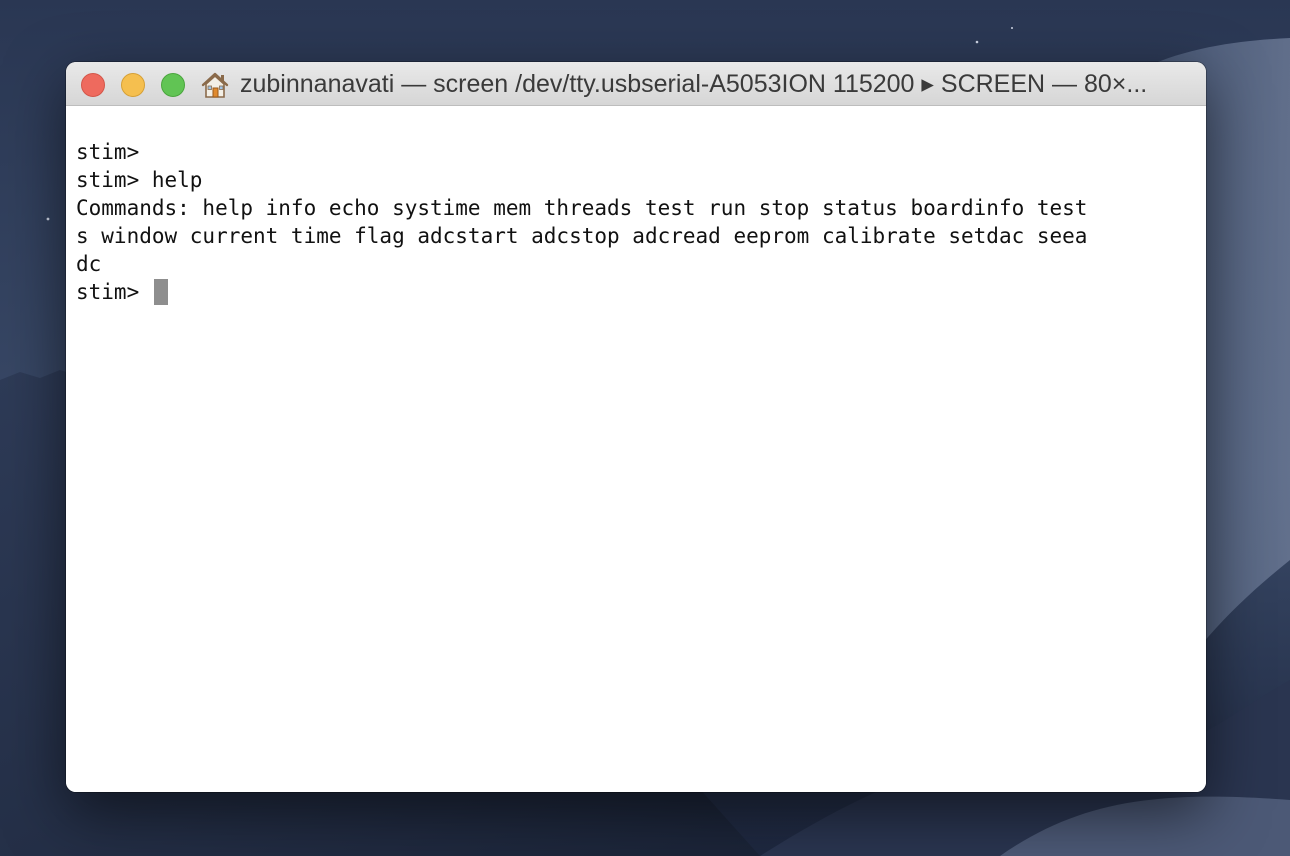  Describe the element at coordinates (89, 264) in the screenshot. I see `terminal-line: dc` at that location.